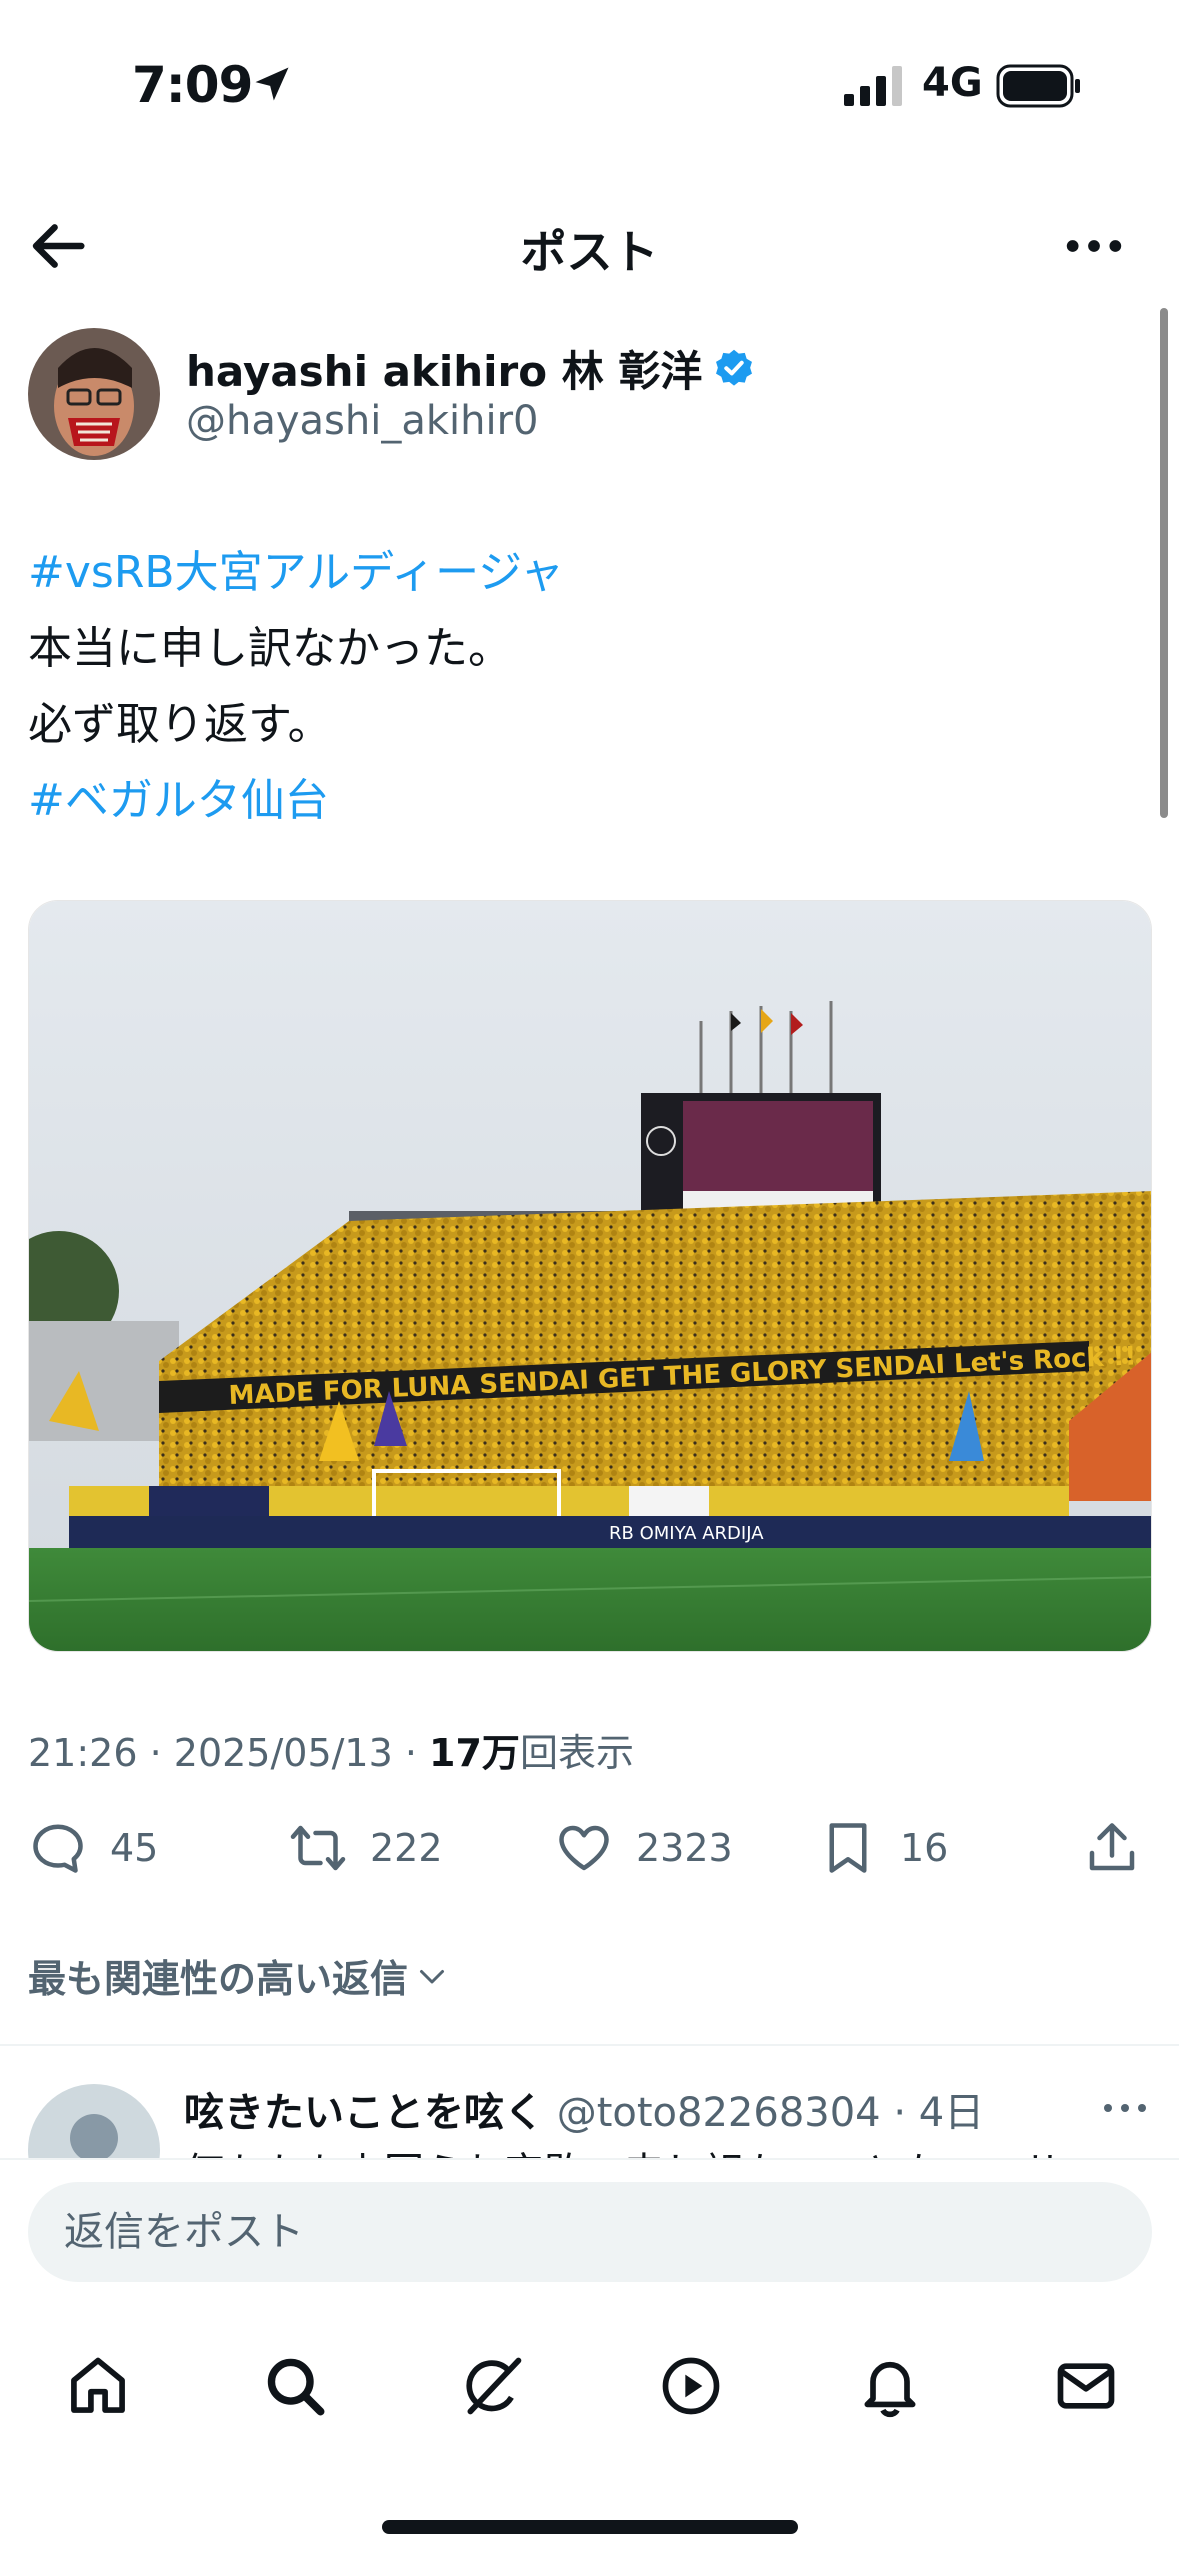 Image resolution: width=1179 pixels, height=2556 pixels. I want to click on reply-sort-dropdown: 最も関連性の高い返信, so click(239, 1975).